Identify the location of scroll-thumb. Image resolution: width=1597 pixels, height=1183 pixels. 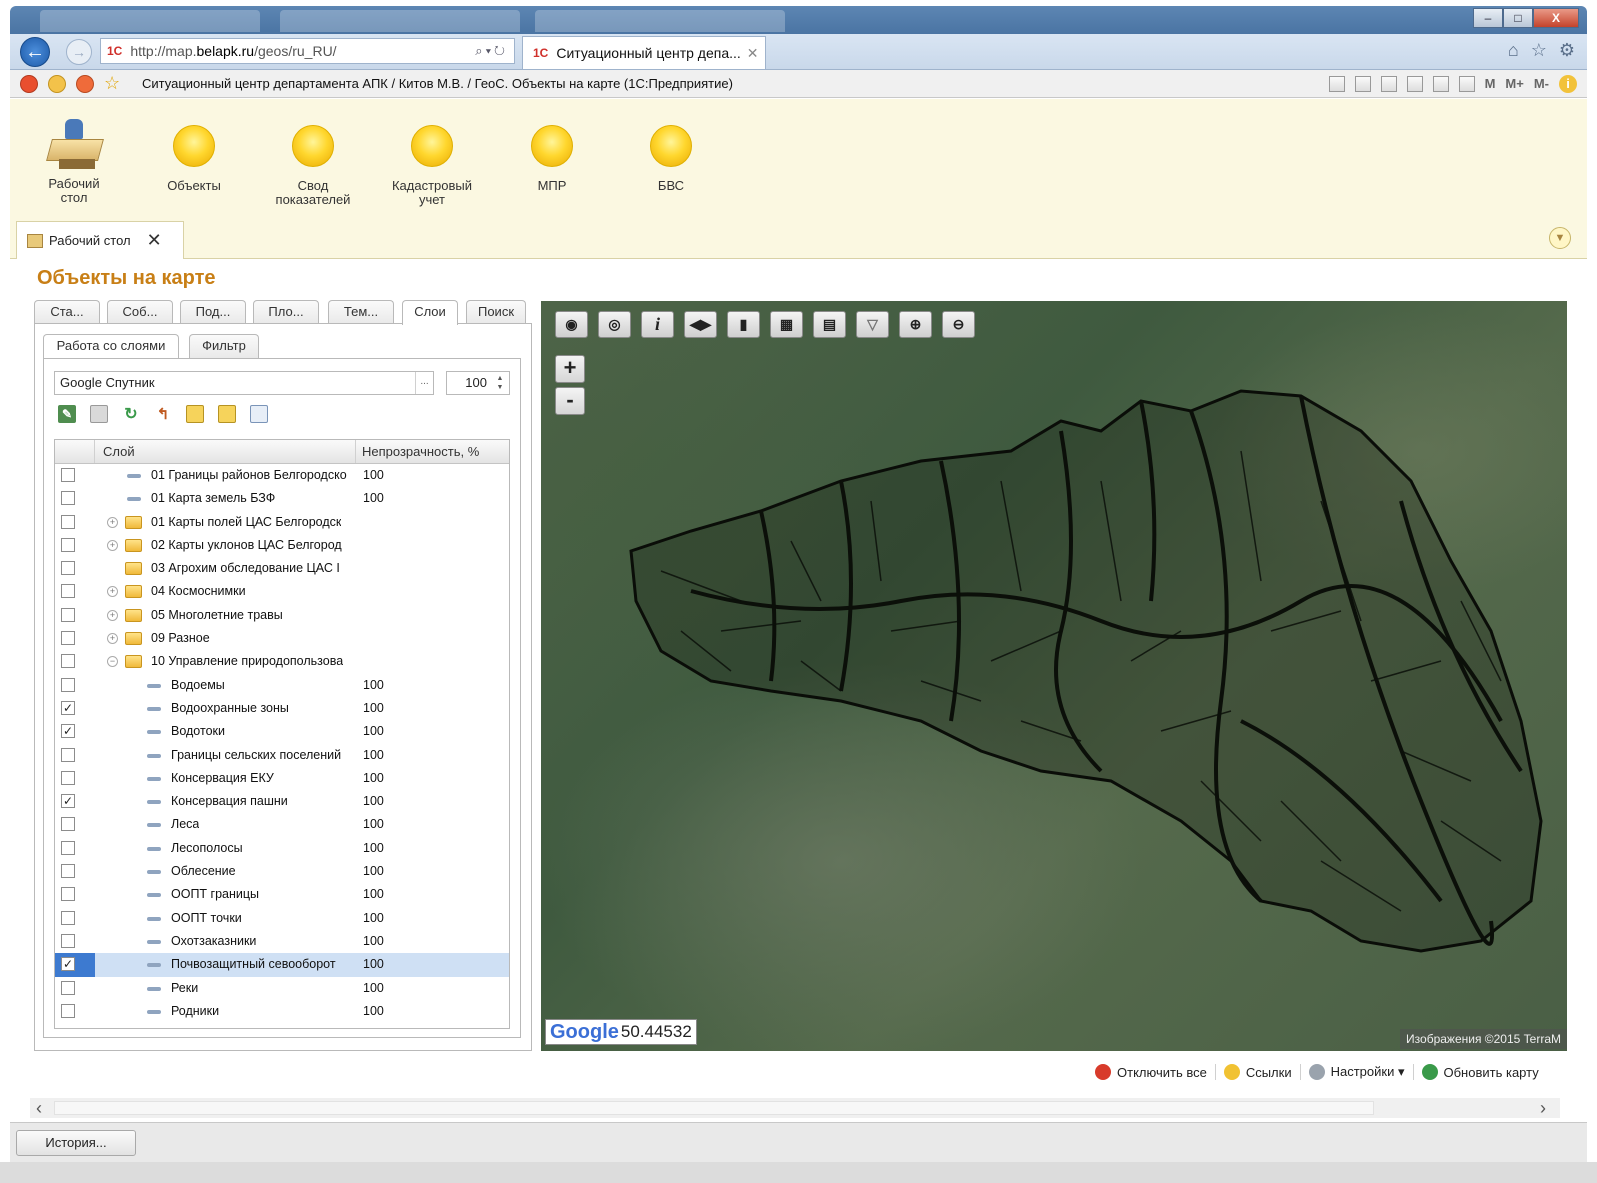
(714, 1108).